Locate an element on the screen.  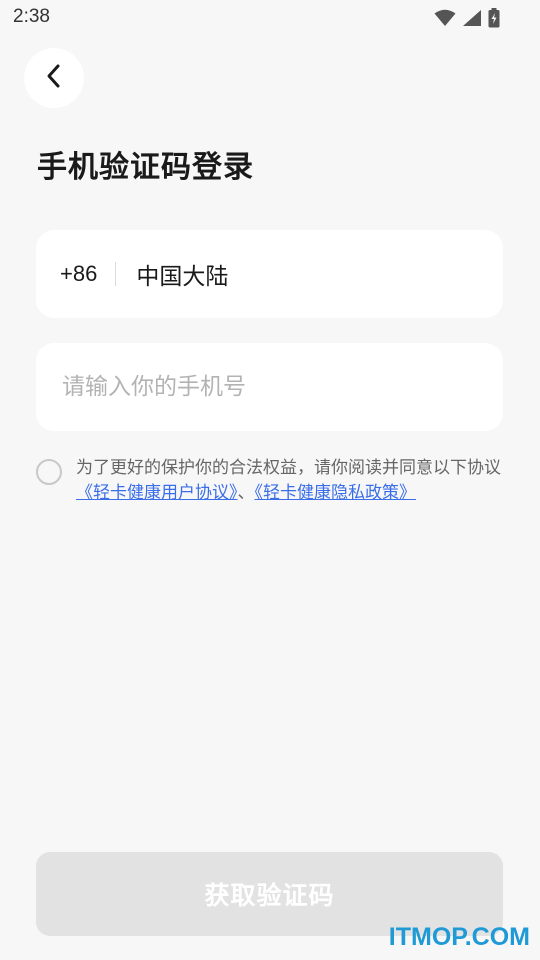
region-name: 中国大陆 is located at coordinates (182, 277).